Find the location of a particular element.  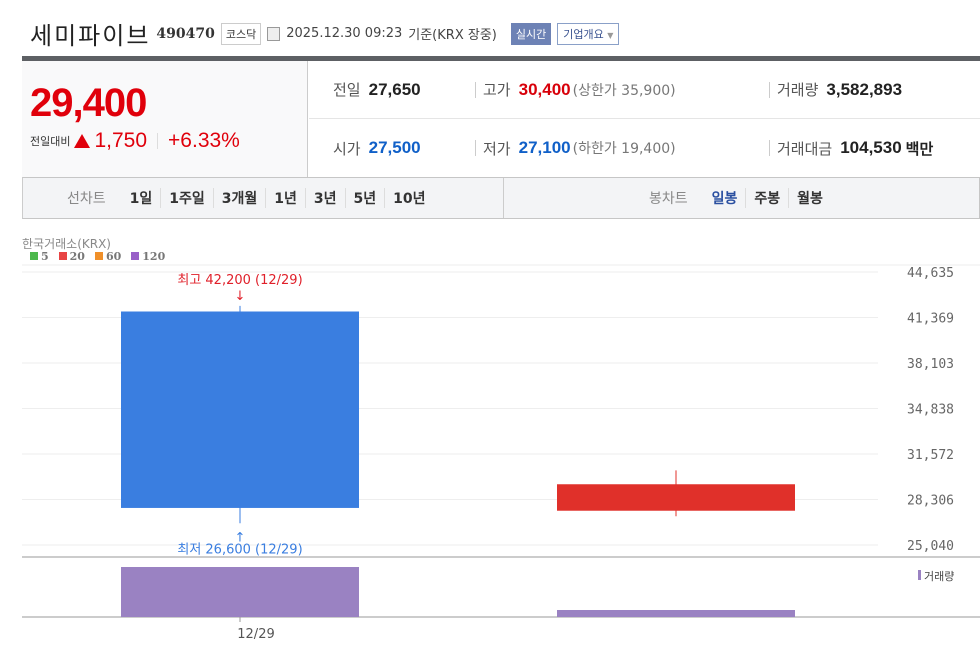

max-annotation: 최고 42,200 (12/29) is located at coordinates (239, 280).